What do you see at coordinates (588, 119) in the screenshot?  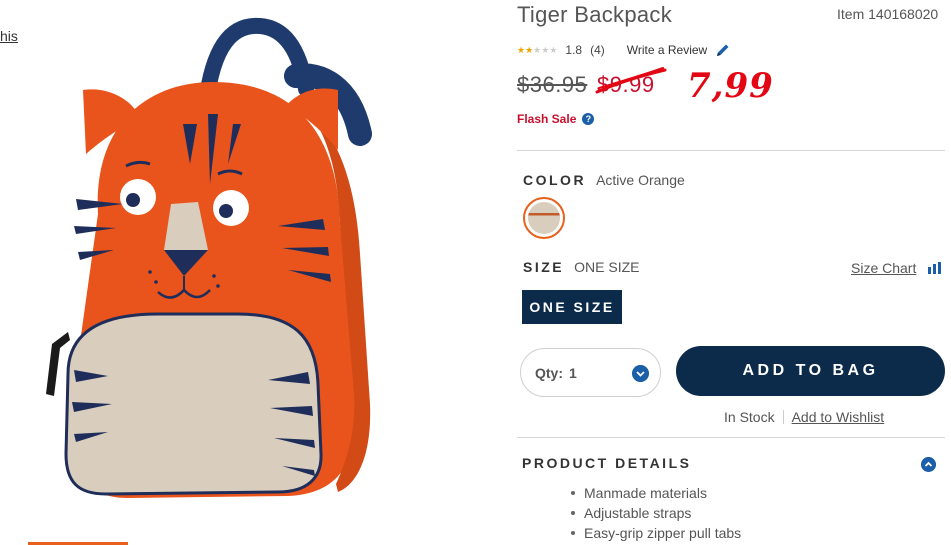 I see `info-icon: ?` at bounding box center [588, 119].